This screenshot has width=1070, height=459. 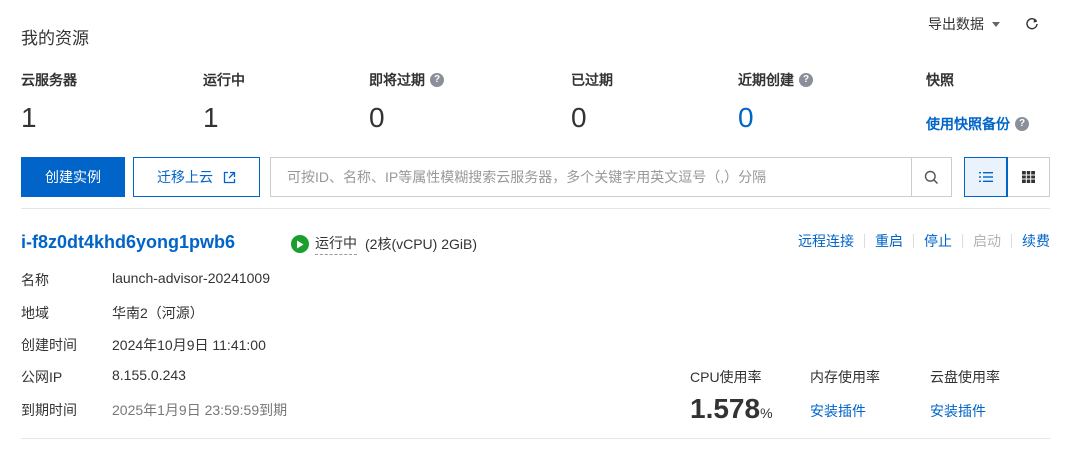 What do you see at coordinates (49, 410) in the screenshot?
I see `field-label: 到期时间` at bounding box center [49, 410].